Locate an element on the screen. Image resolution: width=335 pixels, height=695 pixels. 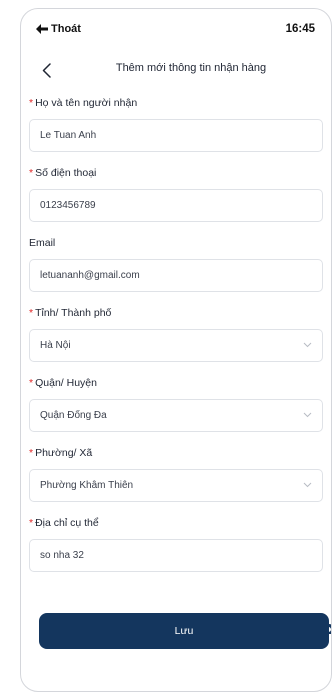
status-back-link: Thoát is located at coordinates (58, 29).